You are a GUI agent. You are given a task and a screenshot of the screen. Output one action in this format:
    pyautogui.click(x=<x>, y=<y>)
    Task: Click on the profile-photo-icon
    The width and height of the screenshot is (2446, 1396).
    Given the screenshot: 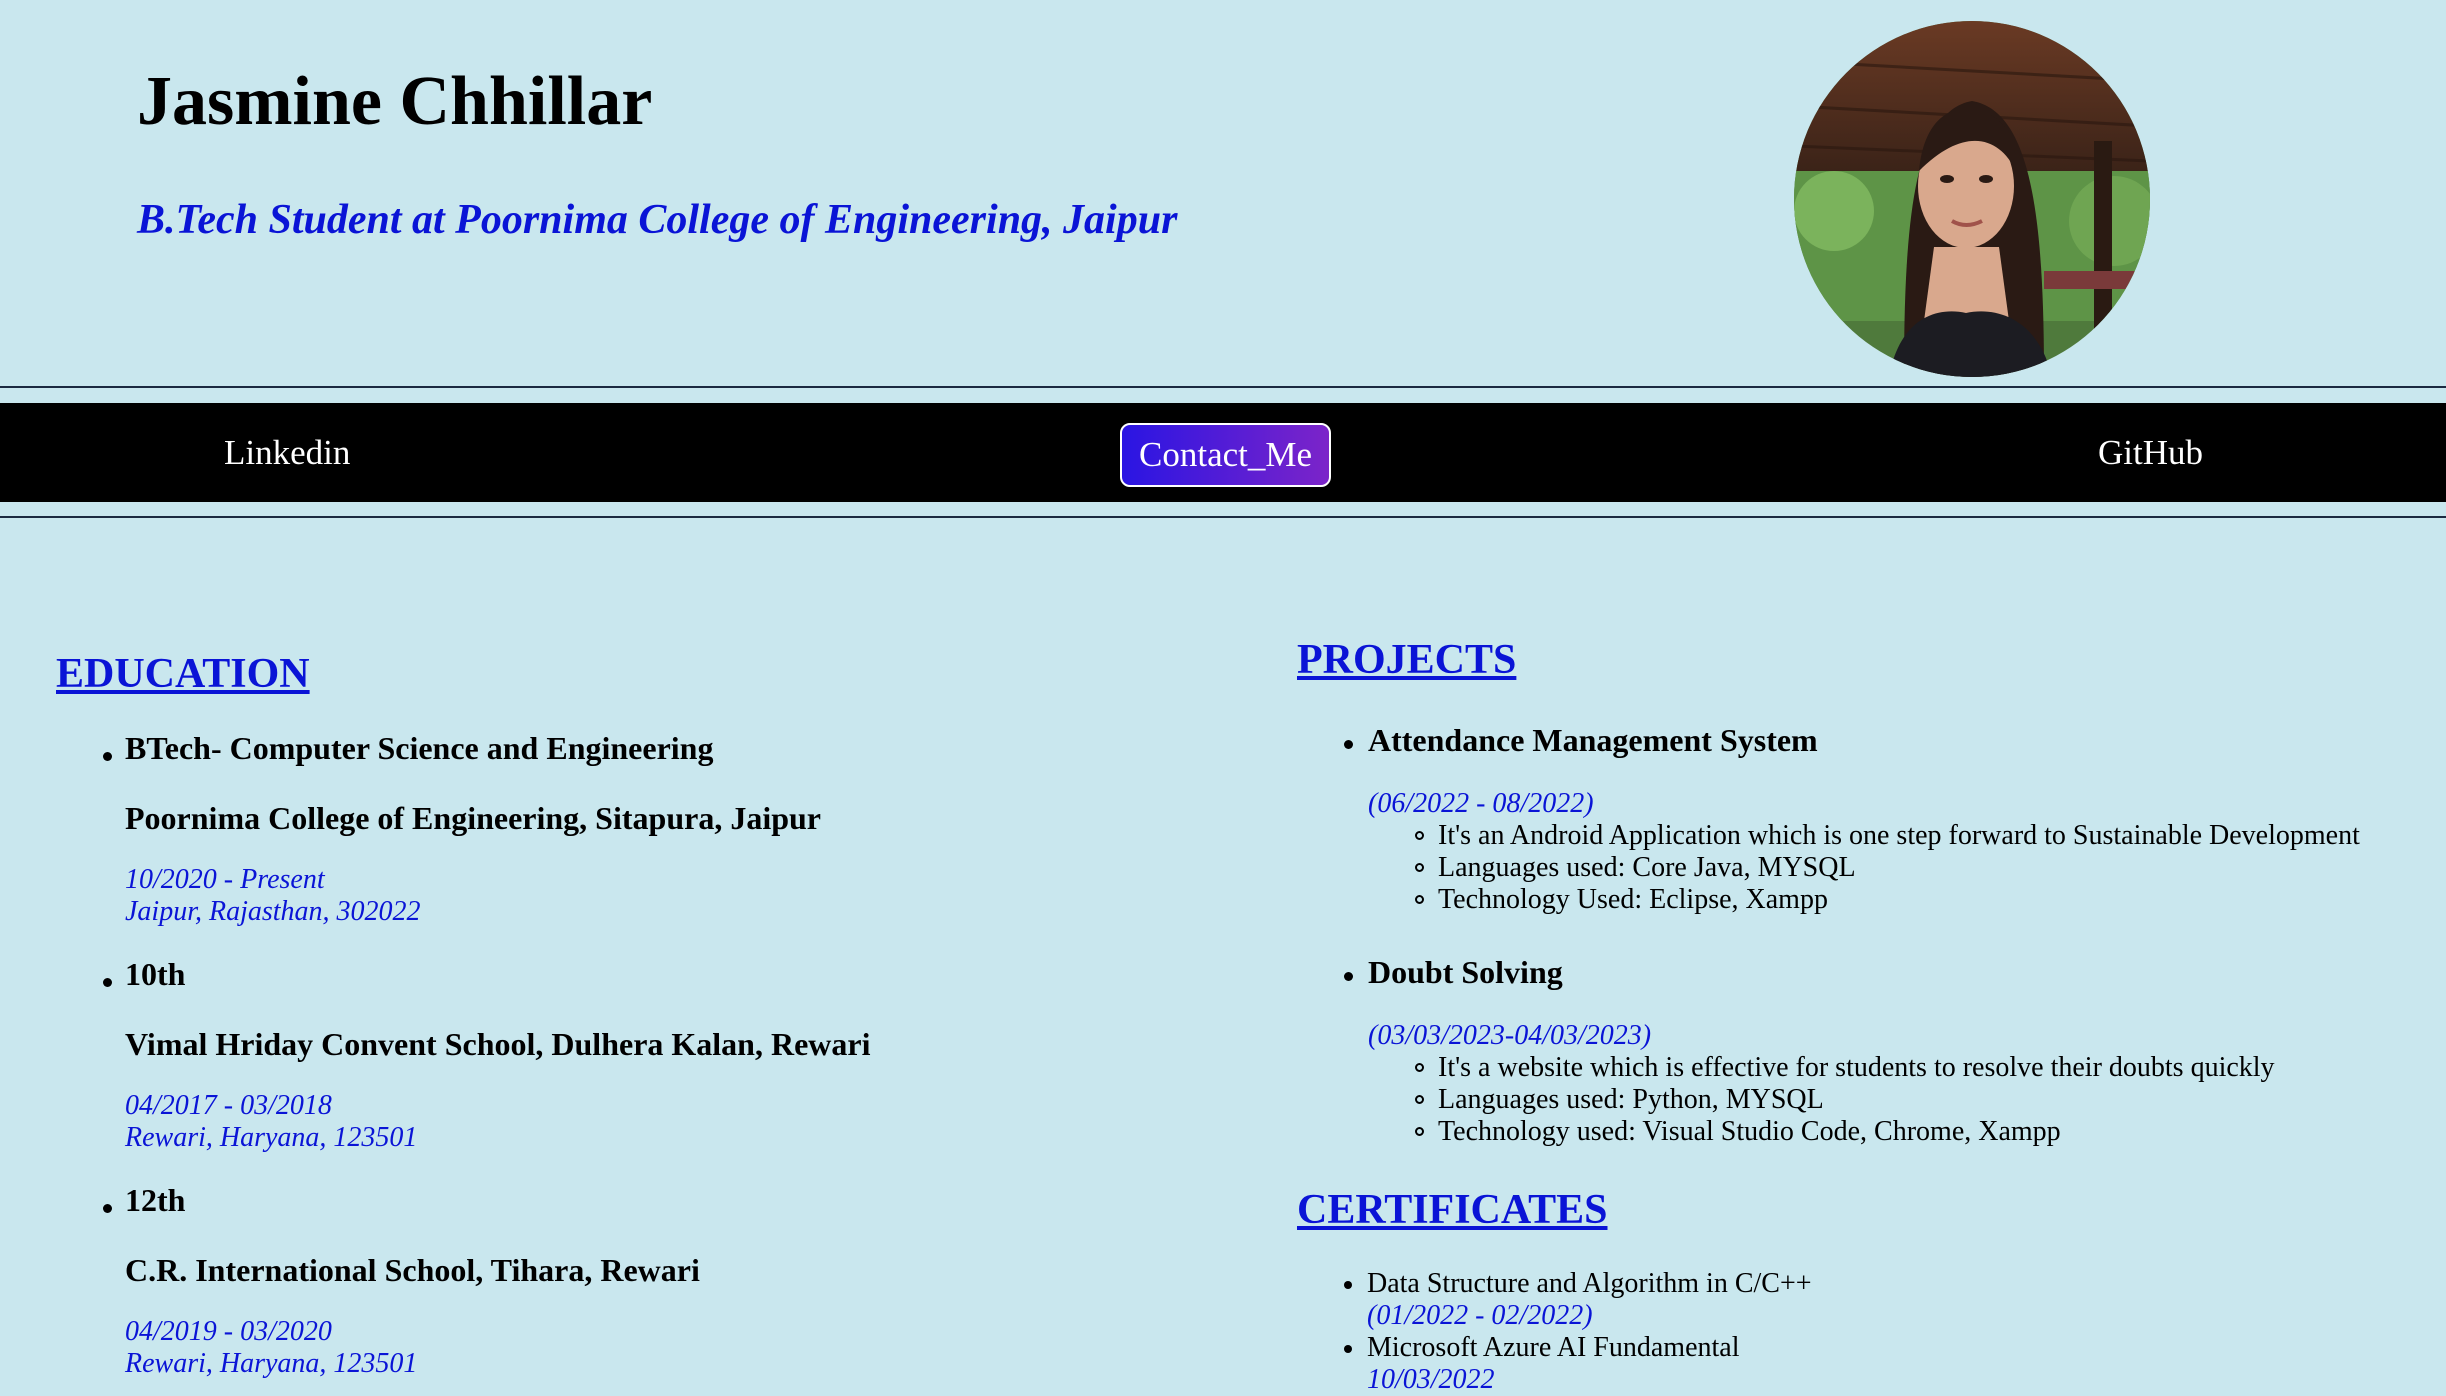 What is the action you would take?
    pyautogui.click(x=1972, y=199)
    